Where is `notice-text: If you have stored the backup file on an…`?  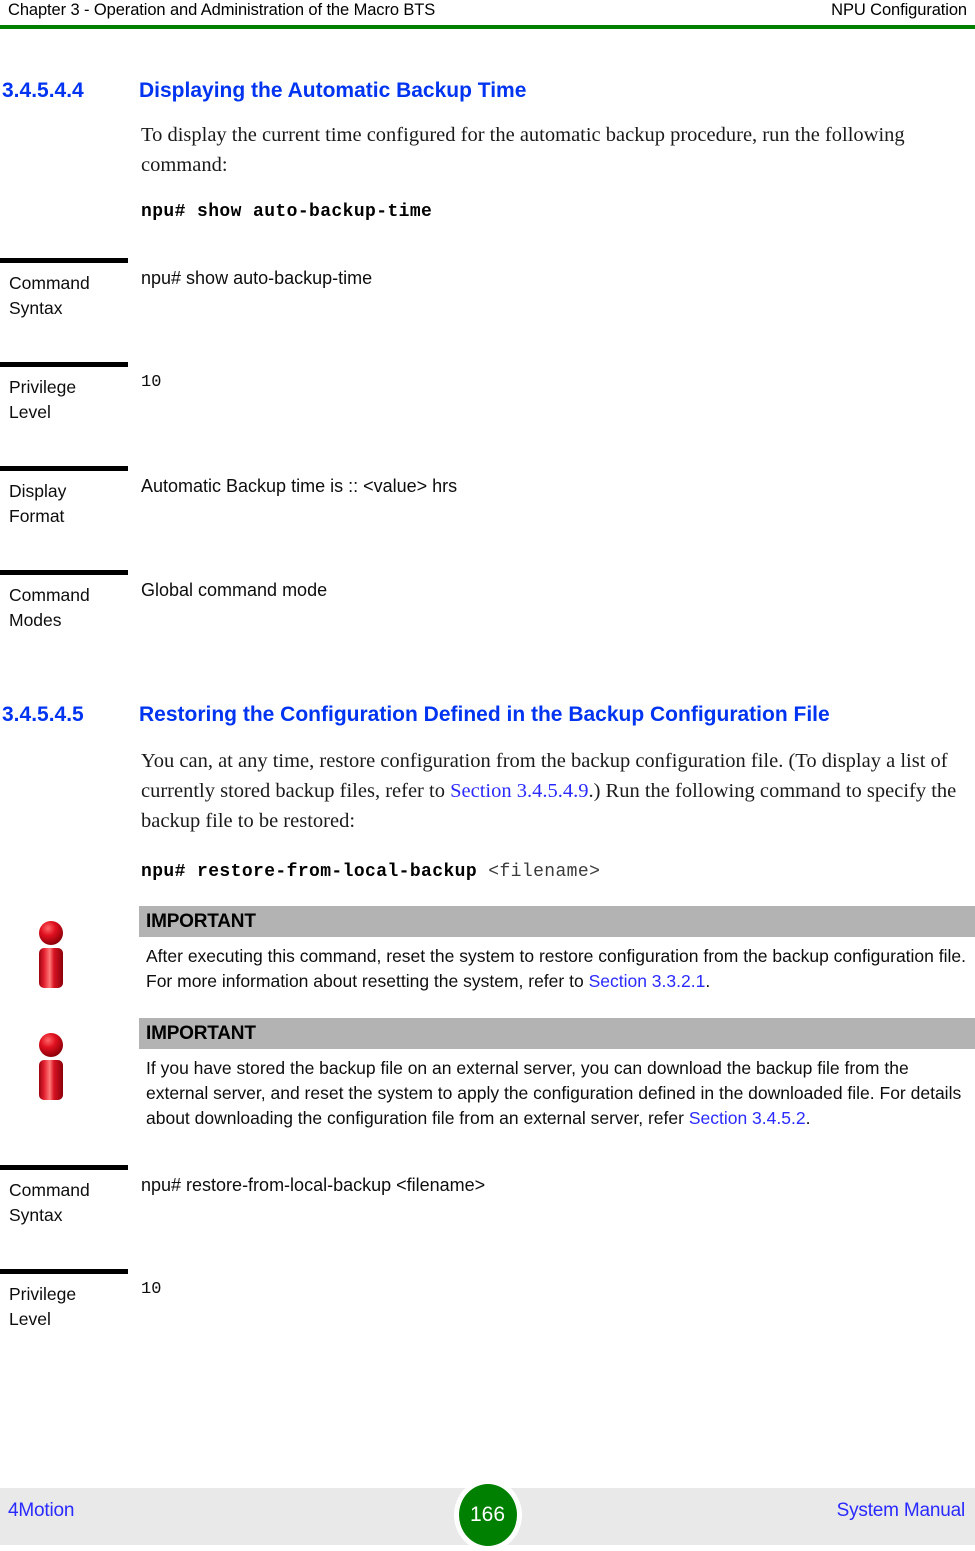
notice-text: If you have stored the backup file on an… is located at coordinates (557, 1090).